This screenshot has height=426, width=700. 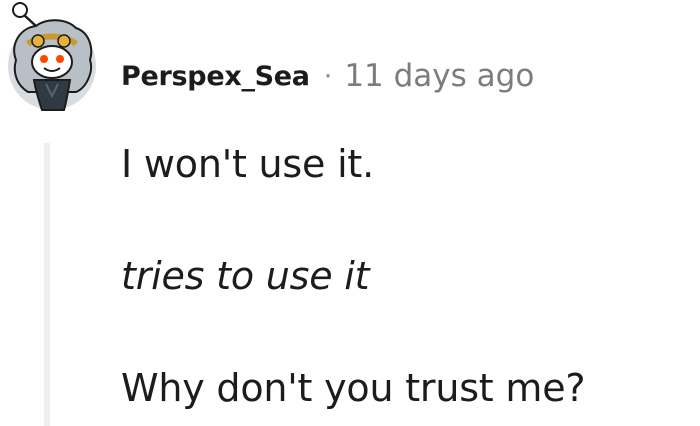 I want to click on comment-body-line: I won't use it., so click(x=247, y=164).